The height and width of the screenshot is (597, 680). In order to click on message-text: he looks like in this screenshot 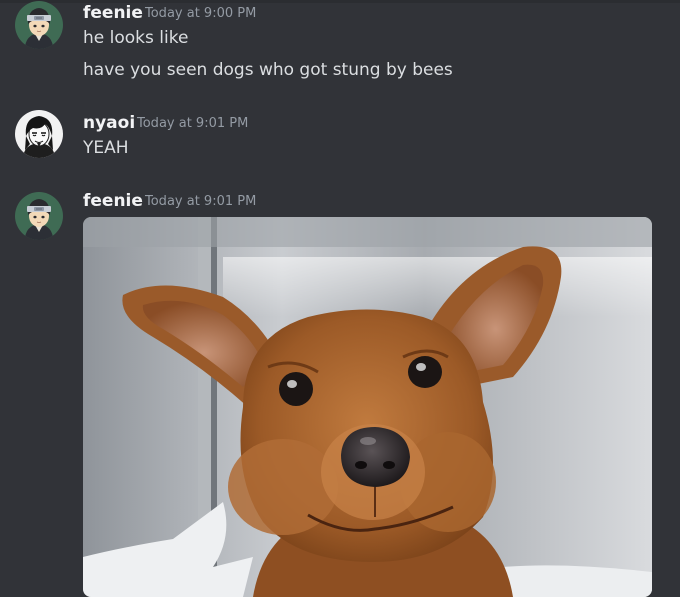, I will do `click(136, 38)`.